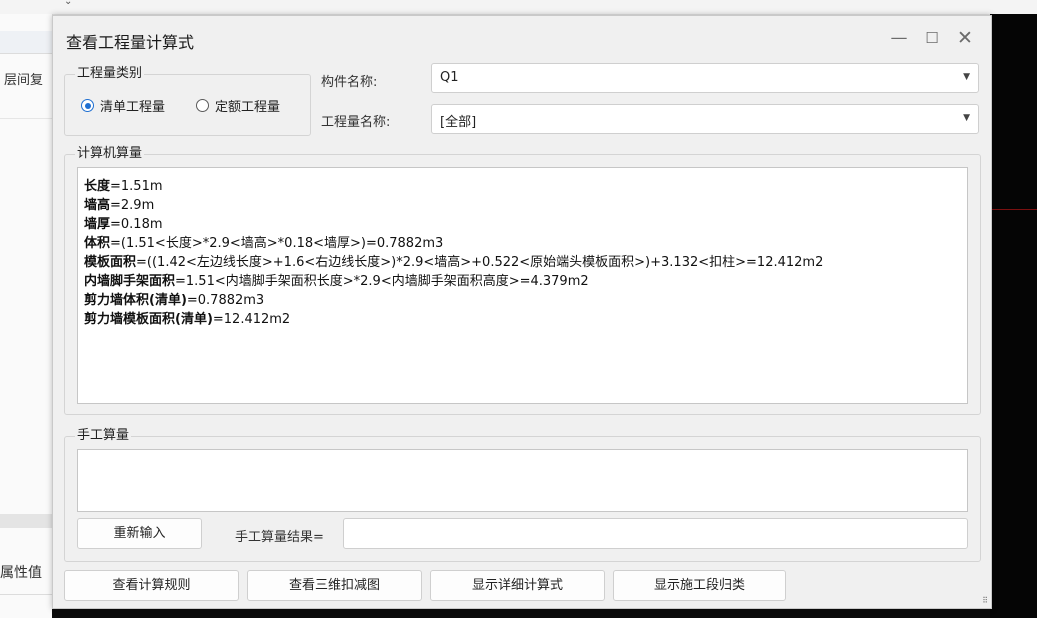  I want to click on calc-line-key: 内墙脚手架面积, so click(130, 281).